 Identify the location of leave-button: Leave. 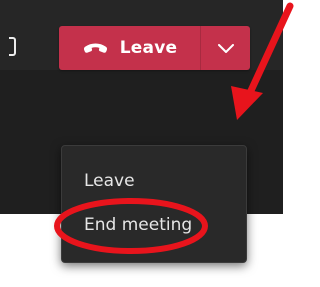
(129, 48).